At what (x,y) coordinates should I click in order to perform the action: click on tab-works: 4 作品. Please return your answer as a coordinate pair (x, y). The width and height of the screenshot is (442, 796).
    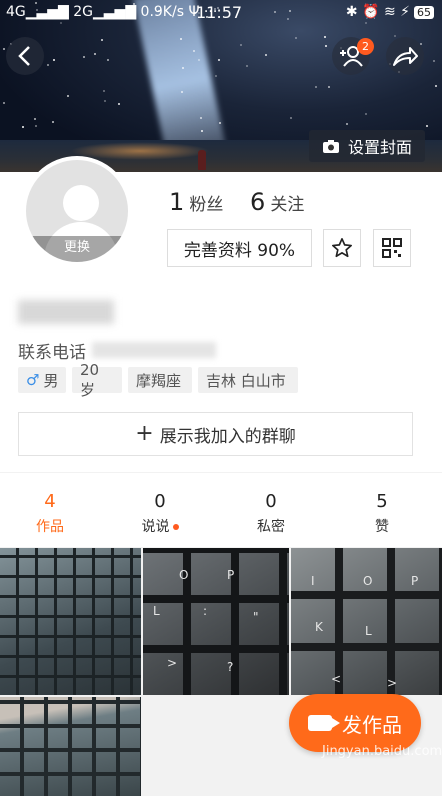
    Looking at the image, I should click on (50, 510).